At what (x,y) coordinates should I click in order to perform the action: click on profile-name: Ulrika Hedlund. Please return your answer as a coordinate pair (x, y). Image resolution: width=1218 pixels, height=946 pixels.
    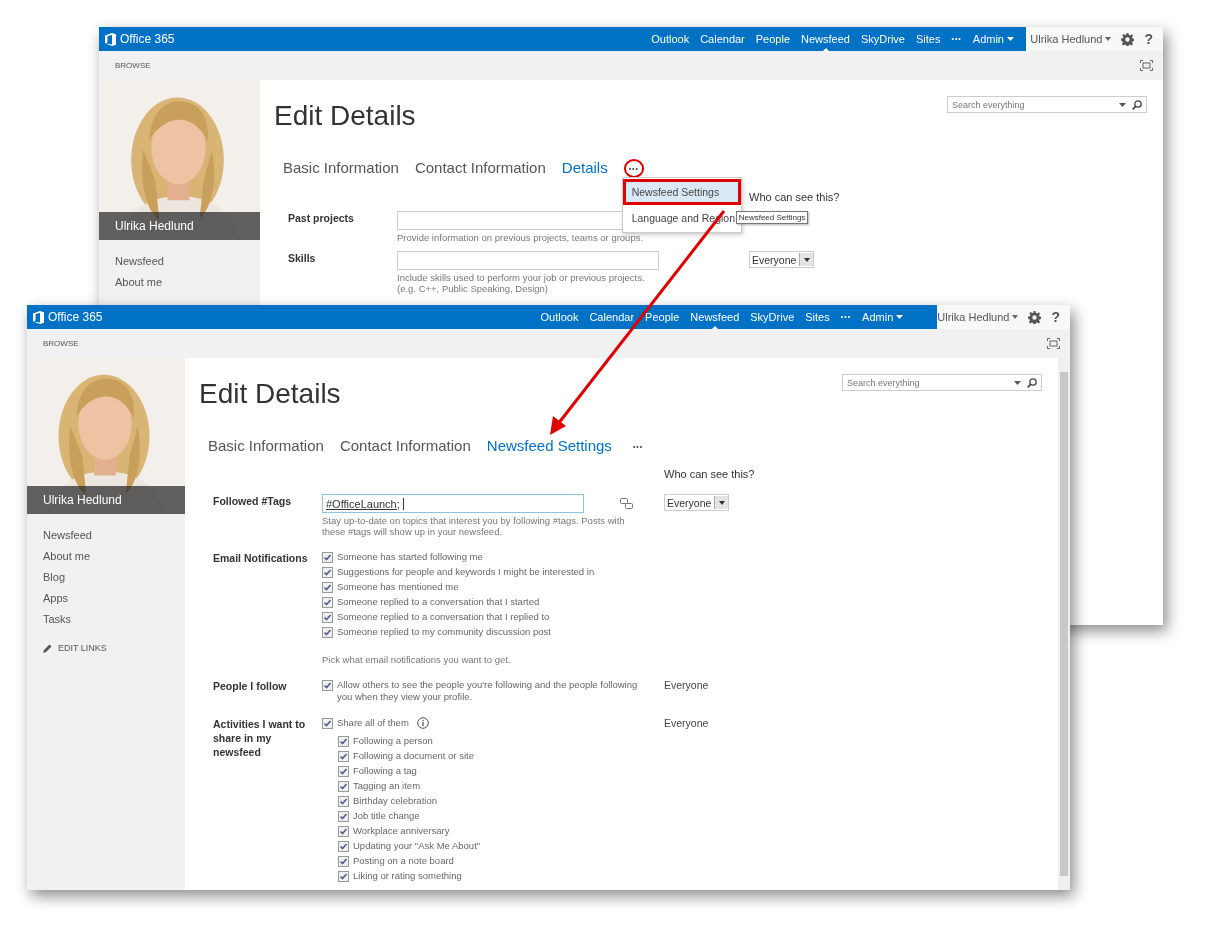
    Looking at the image, I should click on (179, 226).